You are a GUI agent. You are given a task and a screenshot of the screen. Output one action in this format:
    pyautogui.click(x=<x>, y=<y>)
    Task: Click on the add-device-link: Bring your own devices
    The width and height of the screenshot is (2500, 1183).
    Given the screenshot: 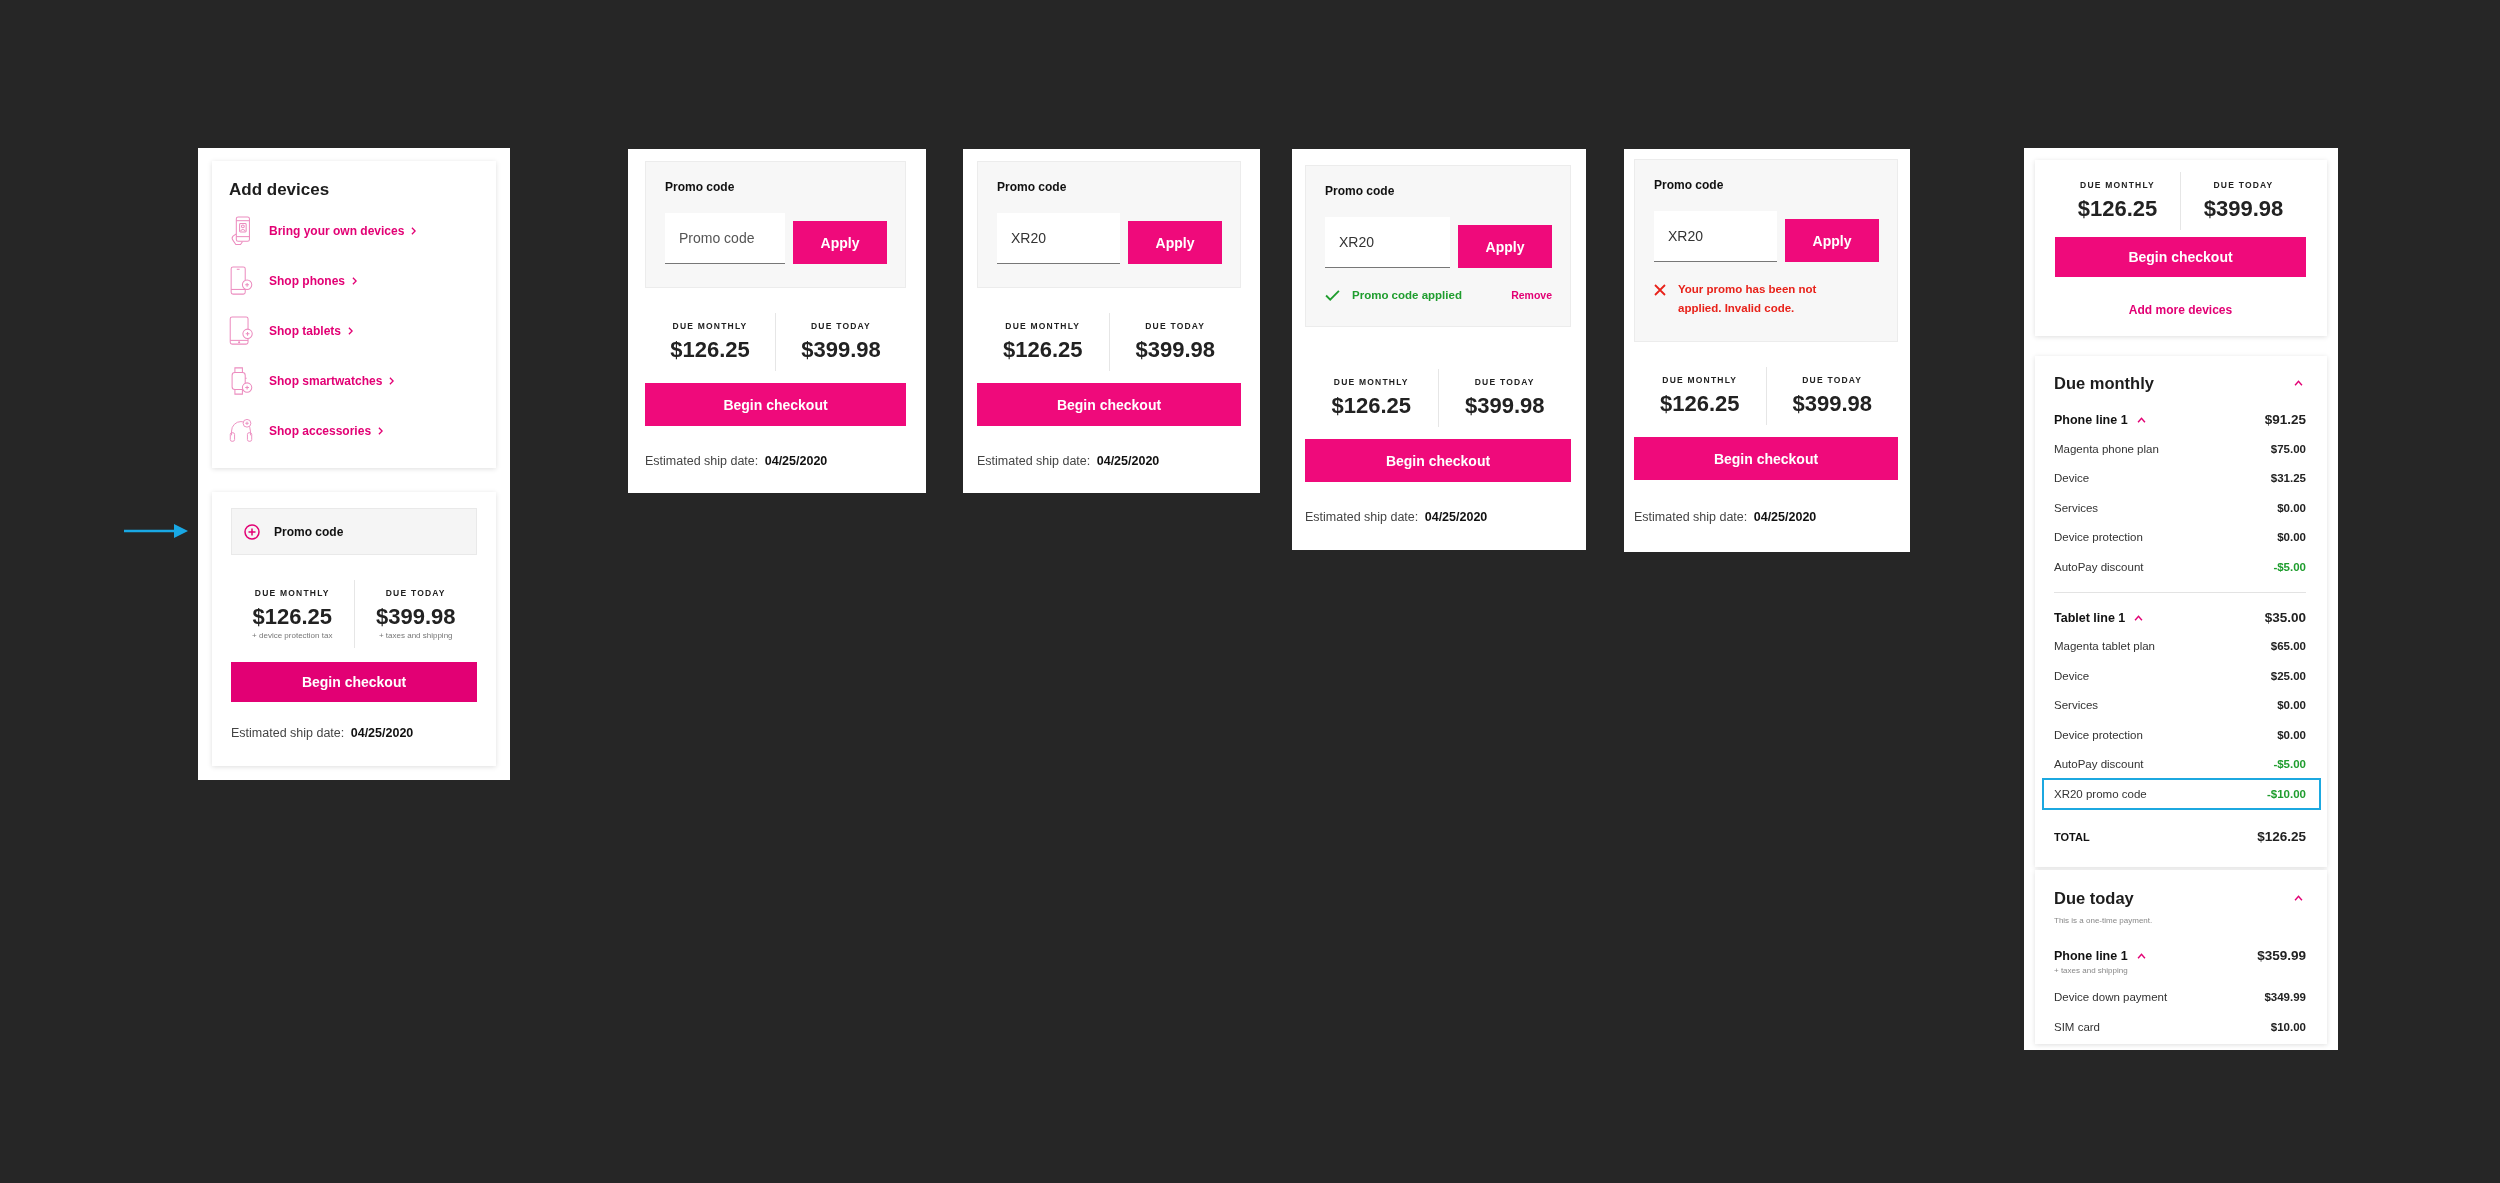 What is the action you would take?
    pyautogui.click(x=343, y=231)
    